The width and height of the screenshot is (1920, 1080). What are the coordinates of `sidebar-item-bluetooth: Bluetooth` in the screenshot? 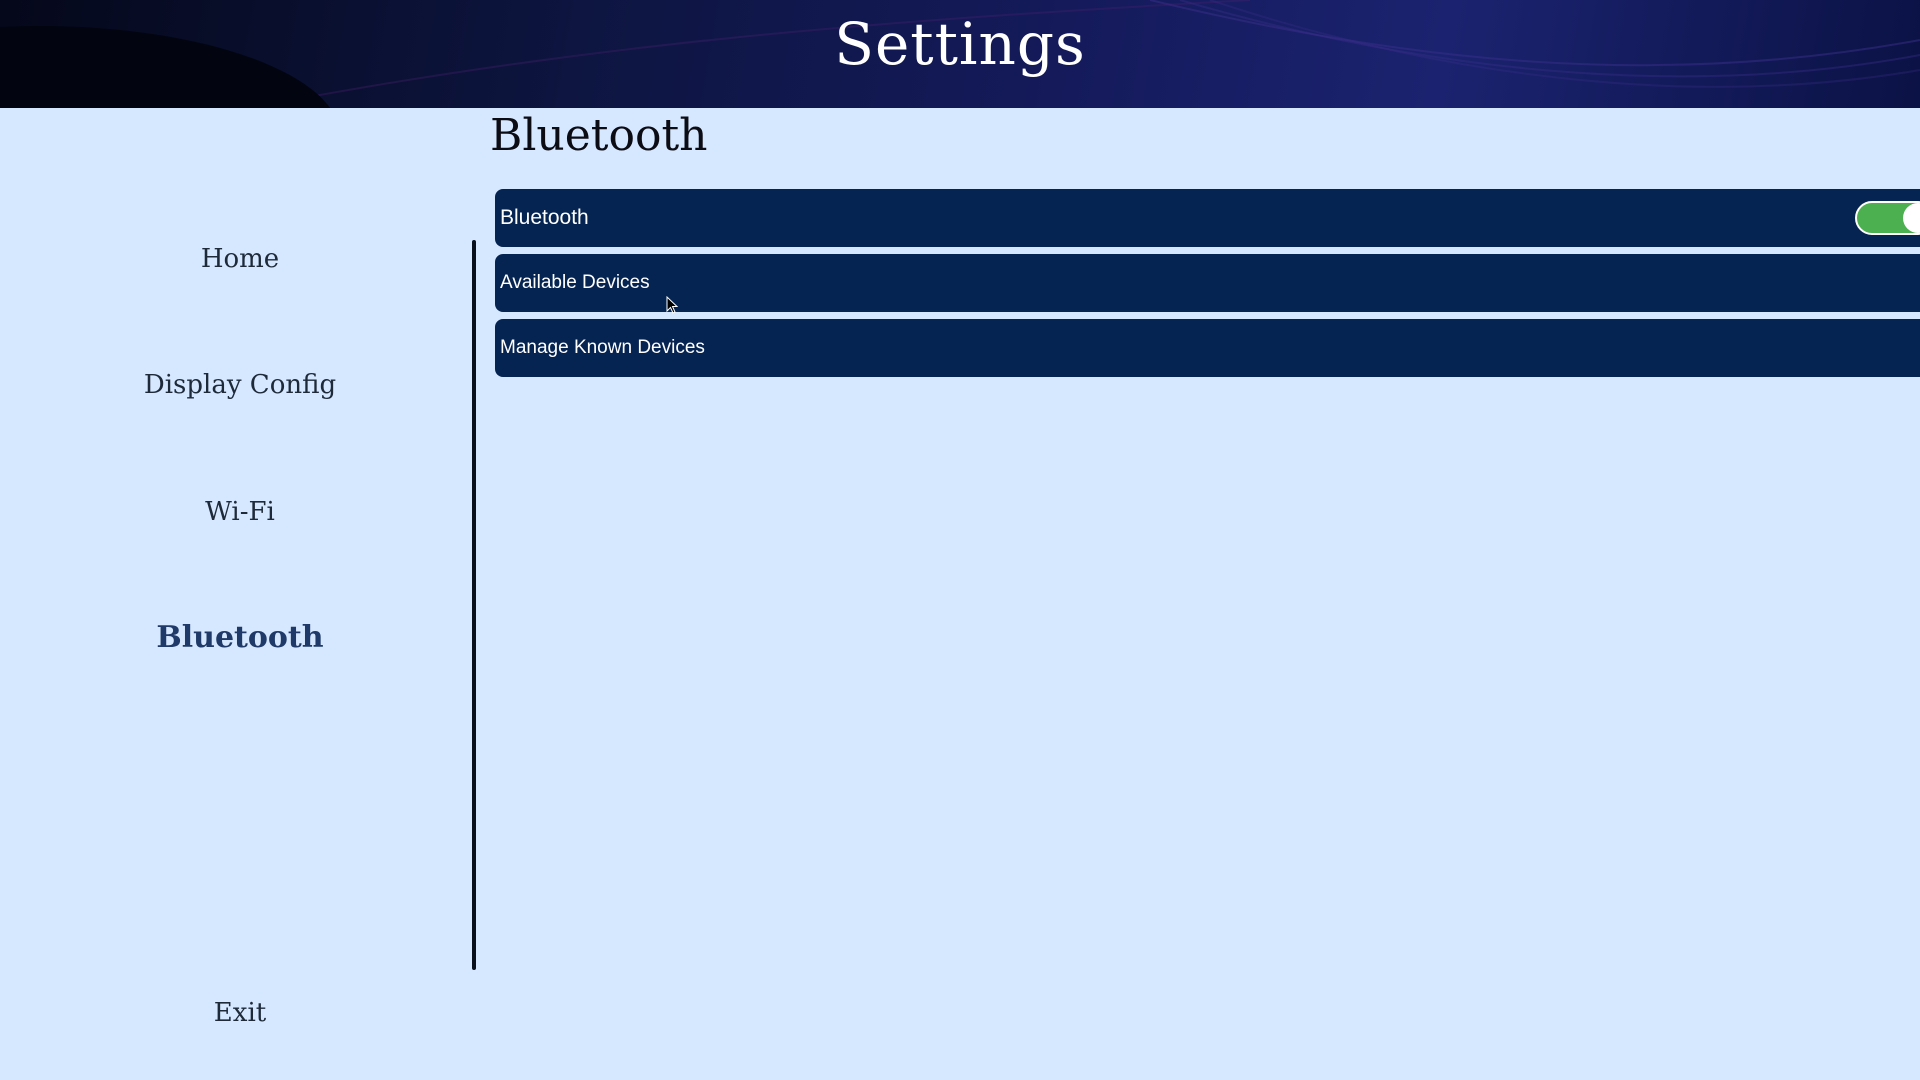 It's located at (240, 637).